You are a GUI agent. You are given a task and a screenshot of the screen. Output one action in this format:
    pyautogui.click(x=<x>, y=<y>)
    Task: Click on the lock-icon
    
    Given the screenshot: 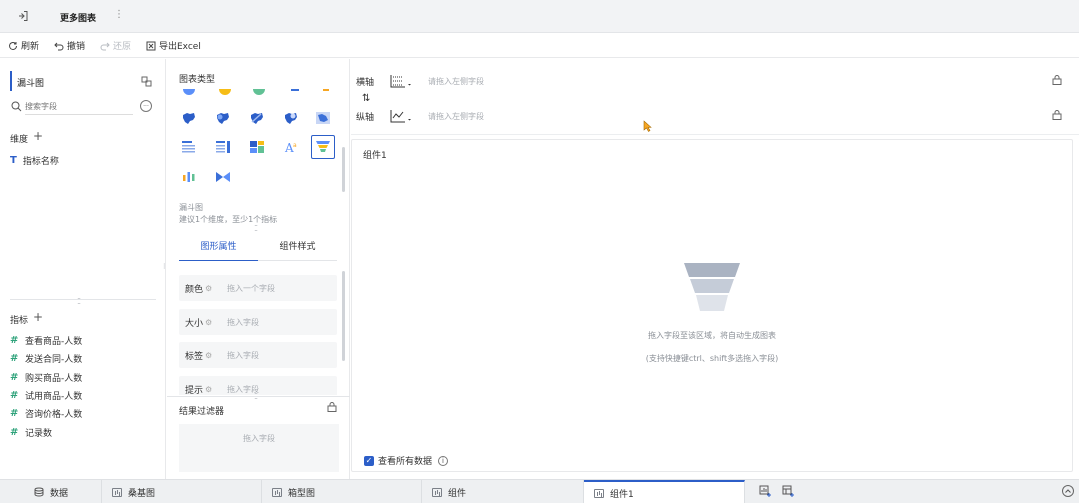 What is the action you would take?
    pyautogui.click(x=332, y=407)
    